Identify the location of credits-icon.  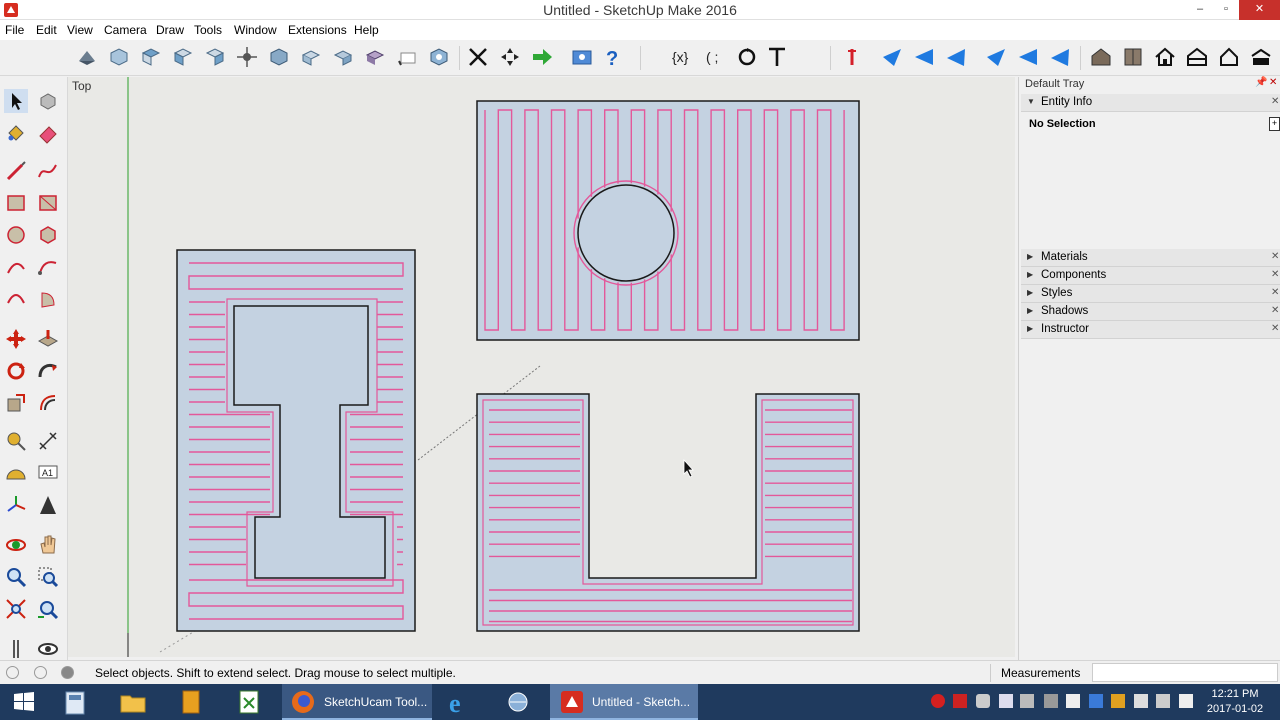
(40, 672).